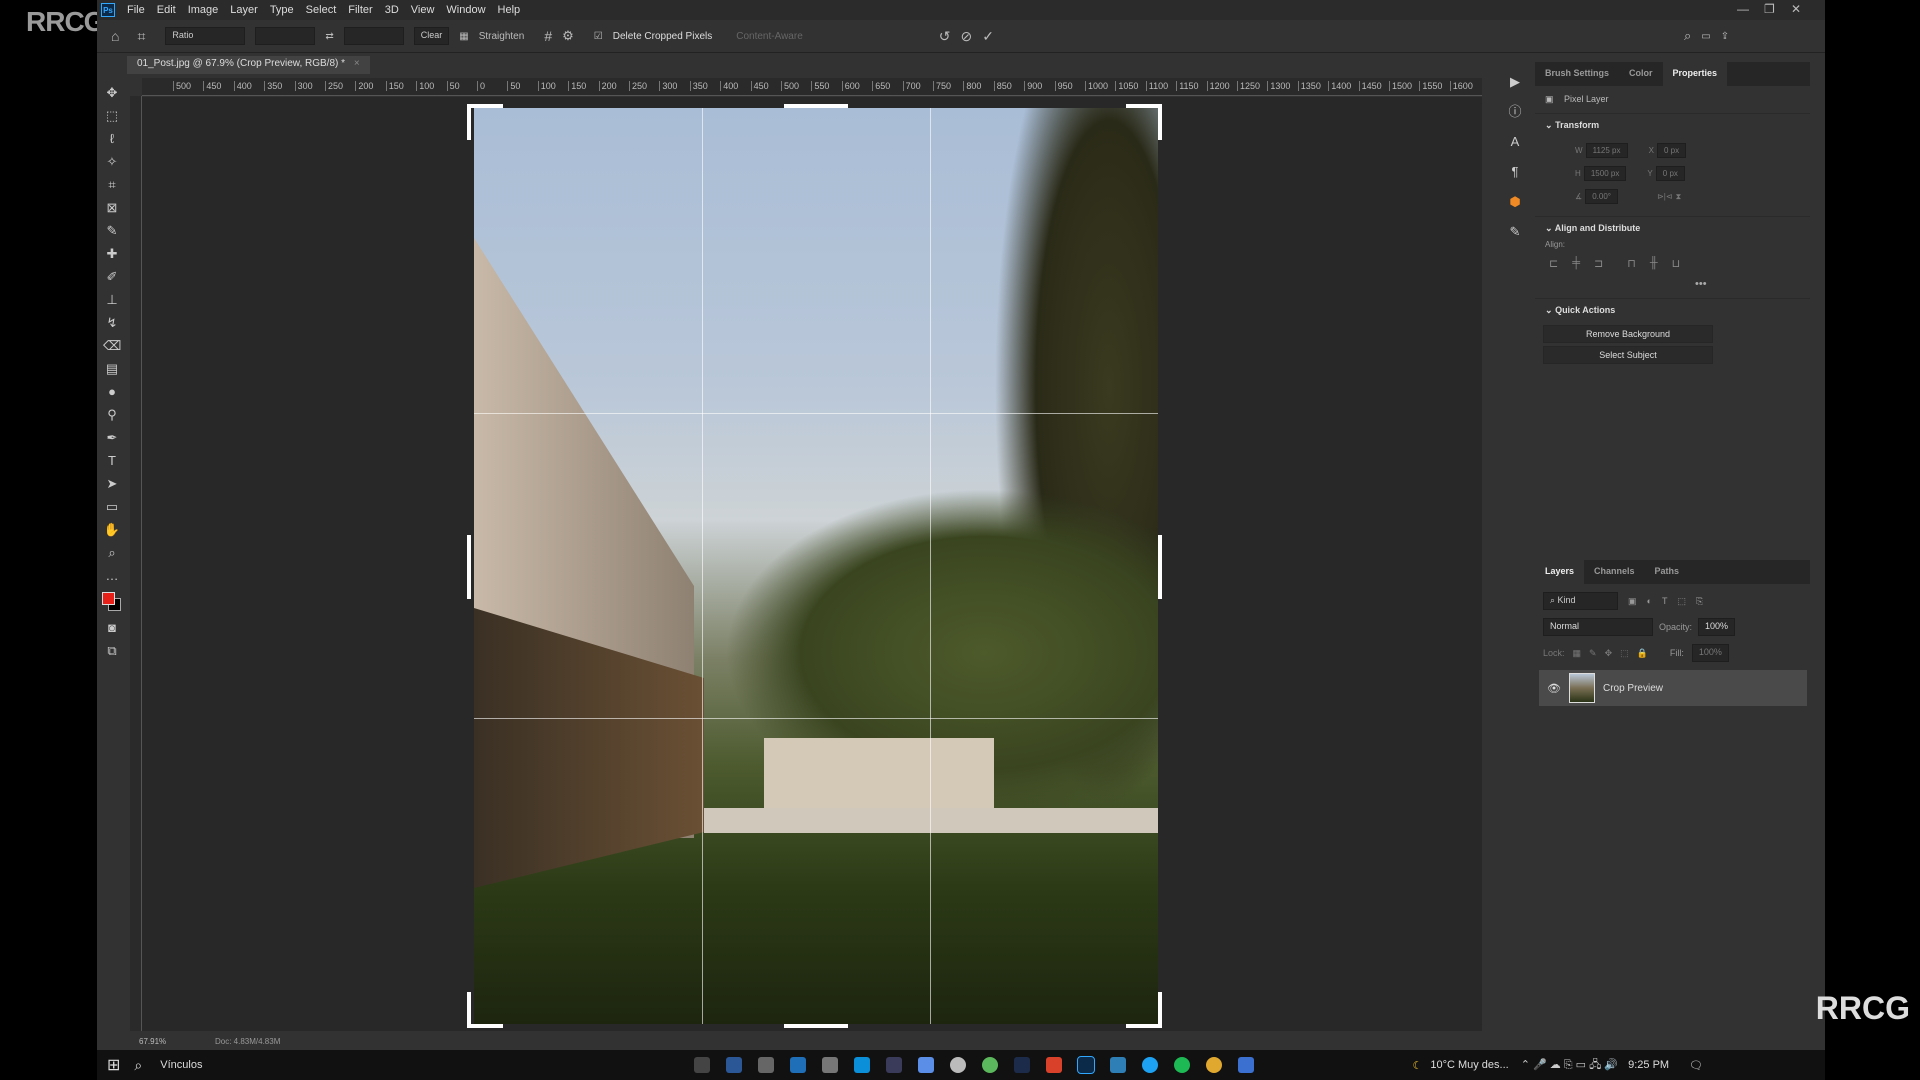 This screenshot has height=1080, width=1920. What do you see at coordinates (1577, 74) in the screenshot?
I see `tab-brush-settings: Brush Settings` at bounding box center [1577, 74].